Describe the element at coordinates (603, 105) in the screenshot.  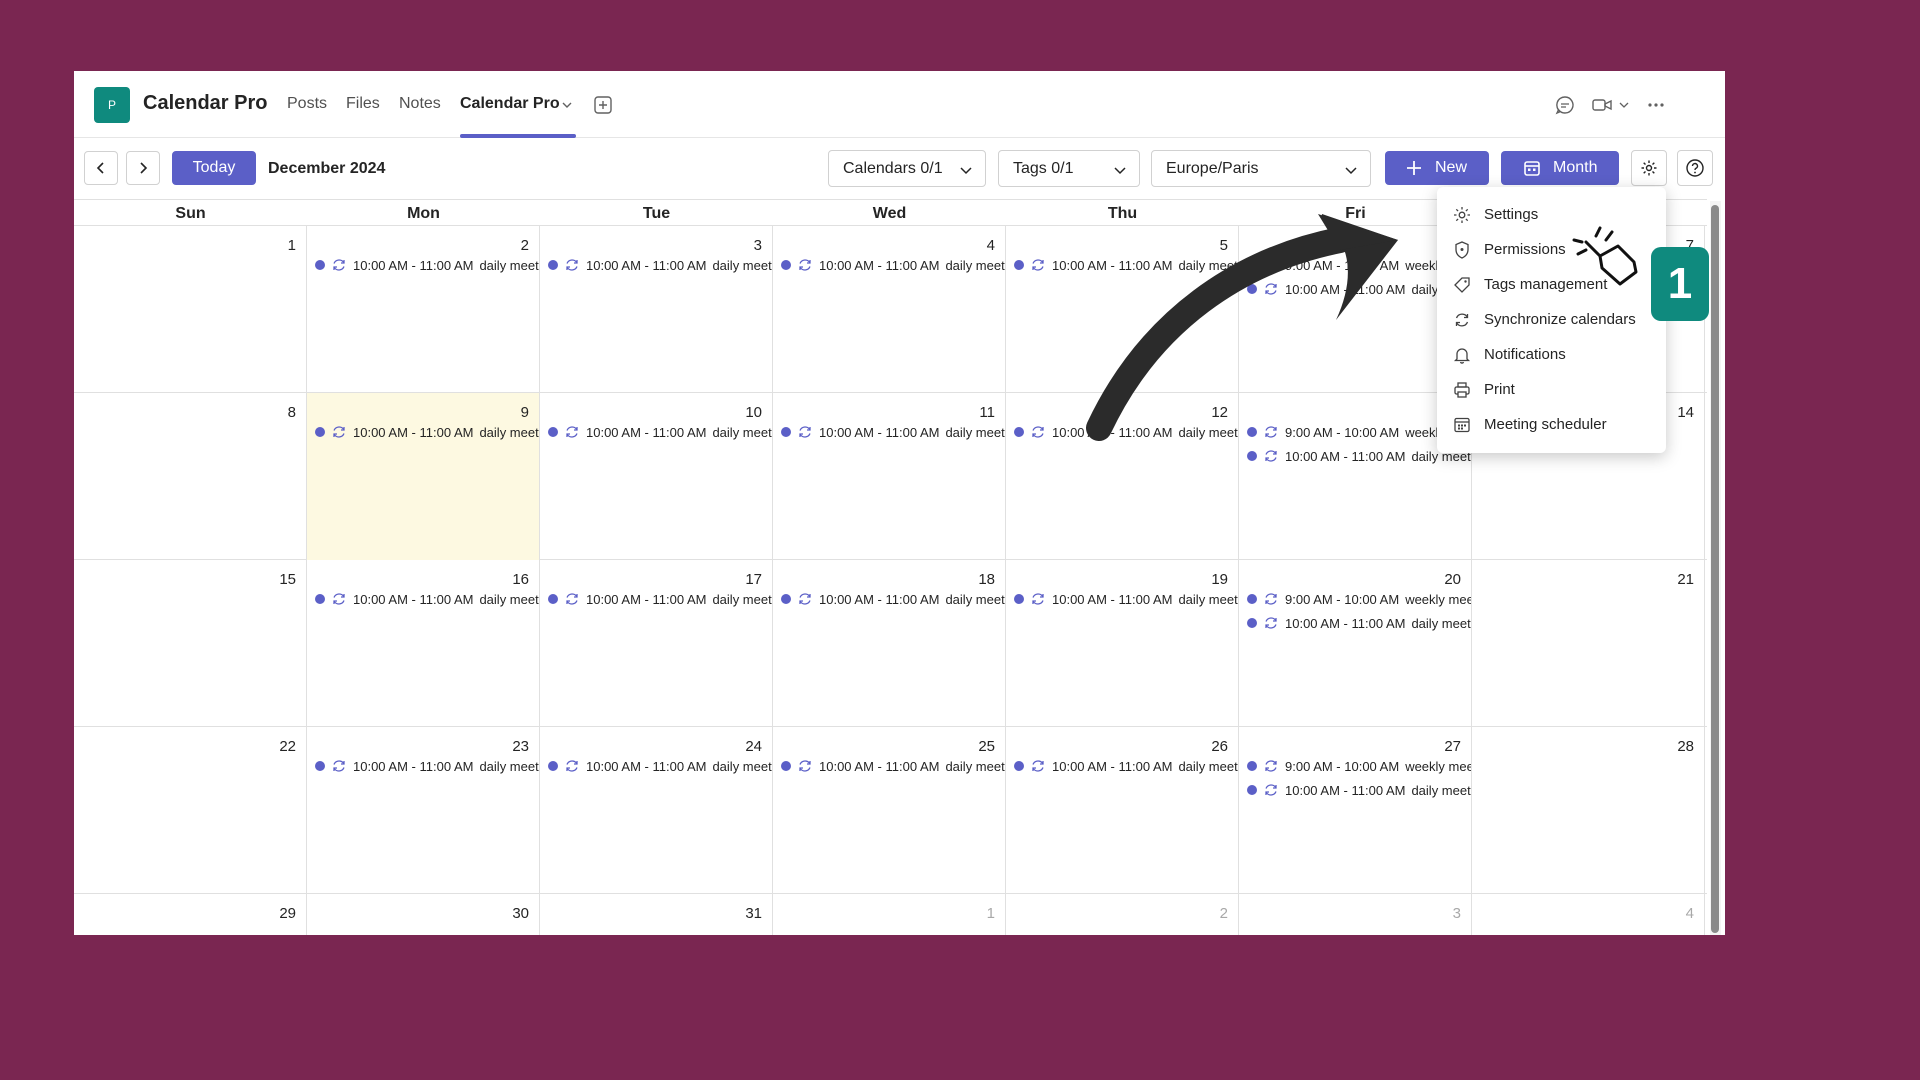
I see `add-tab-icon` at that location.